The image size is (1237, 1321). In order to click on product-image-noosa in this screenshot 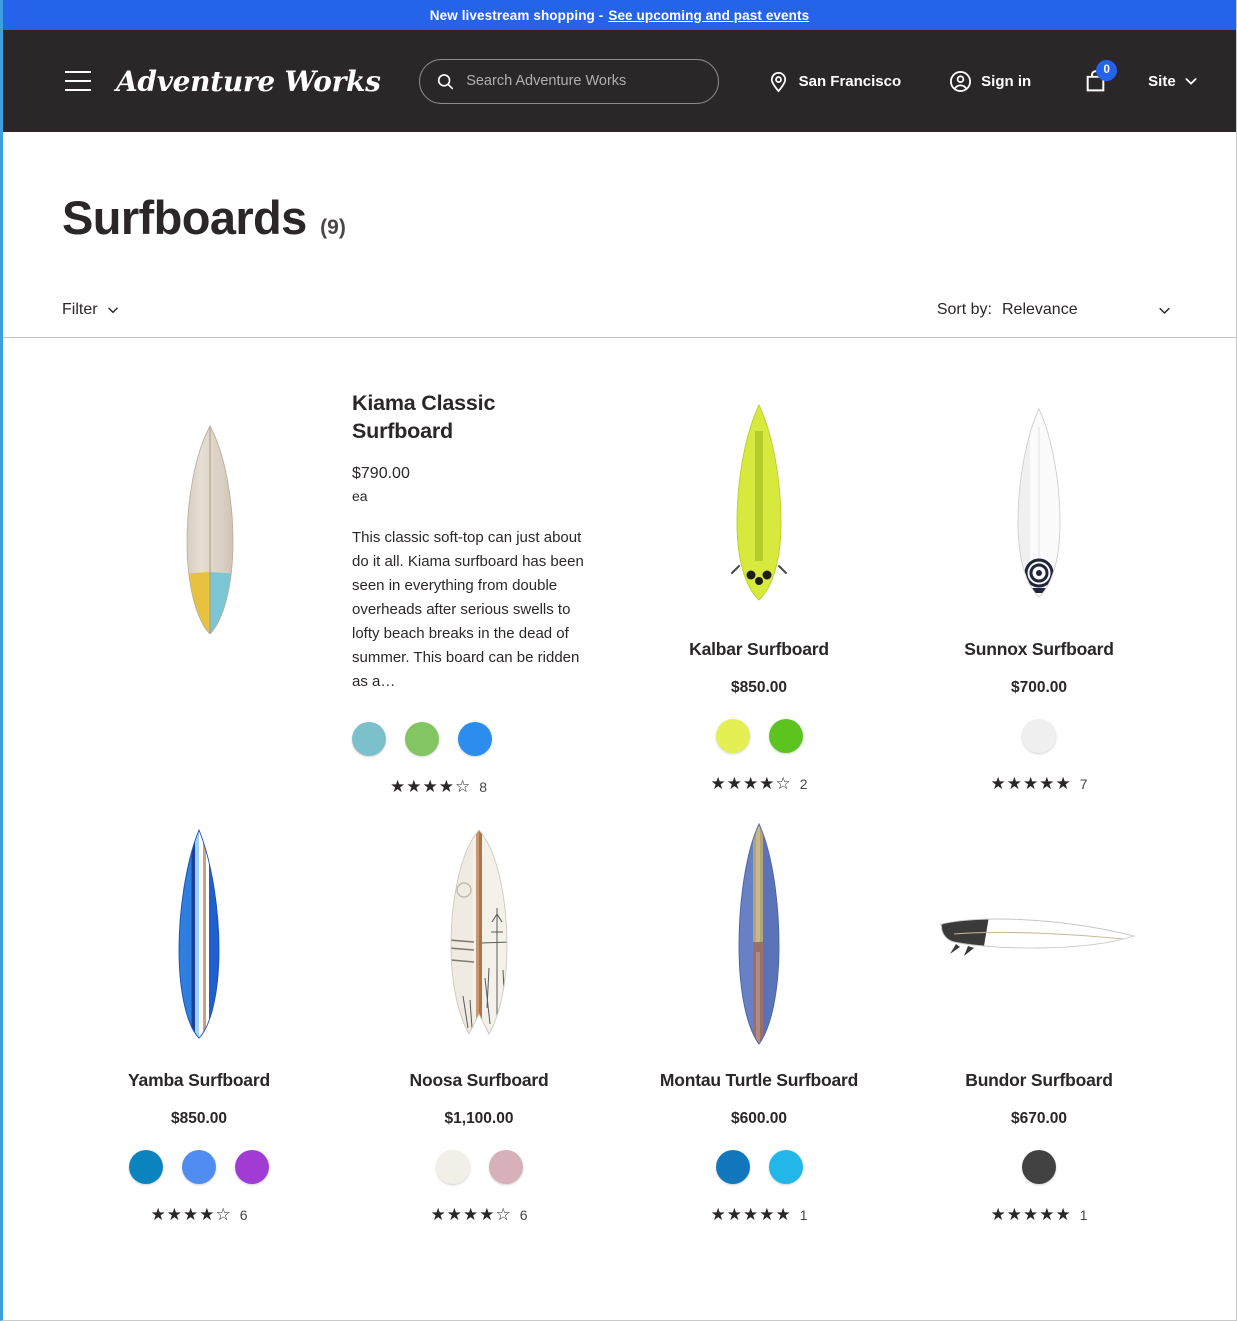, I will do `click(479, 933)`.